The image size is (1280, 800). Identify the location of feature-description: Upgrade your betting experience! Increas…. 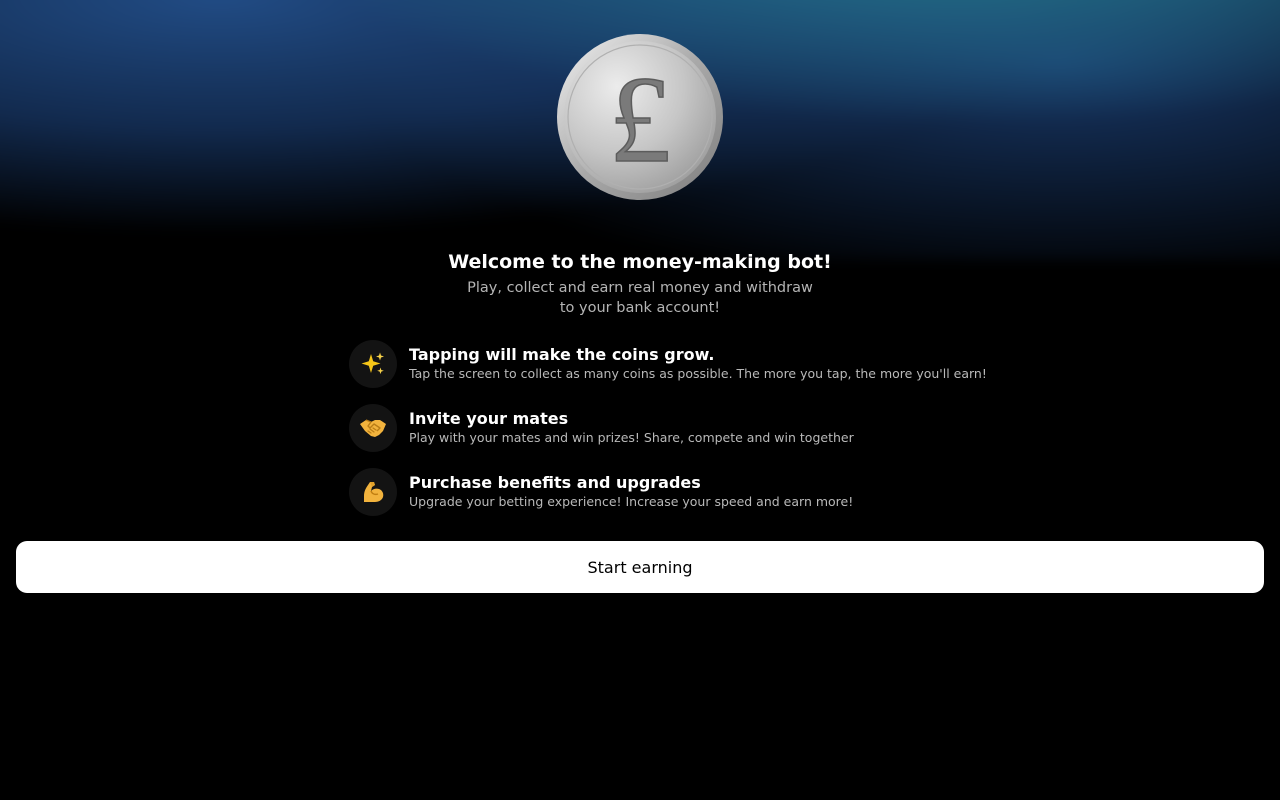
(631, 501).